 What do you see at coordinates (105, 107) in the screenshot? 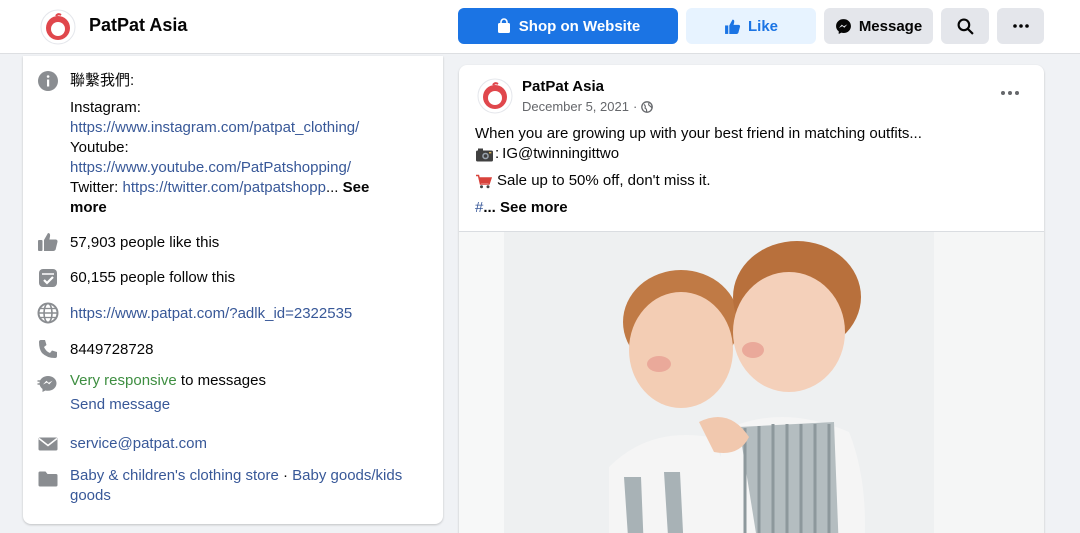
I see `instagram-label: Instagram:` at bounding box center [105, 107].